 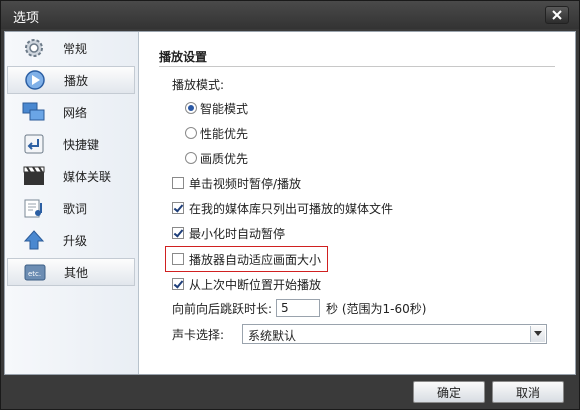 I want to click on sidebar-item-general: 常规, so click(x=71, y=48).